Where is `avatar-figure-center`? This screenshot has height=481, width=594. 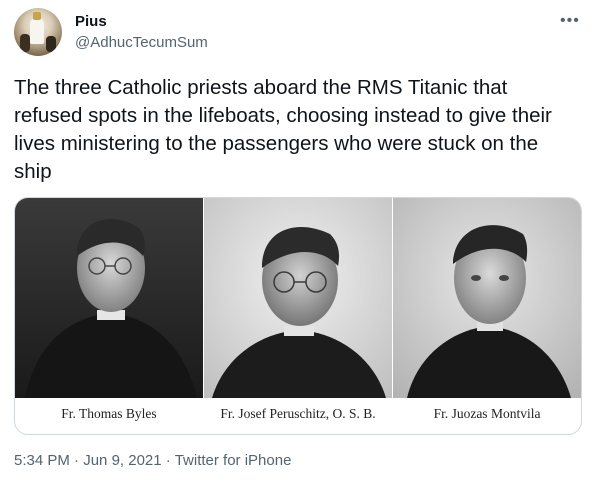 avatar-figure-center is located at coordinates (37, 31).